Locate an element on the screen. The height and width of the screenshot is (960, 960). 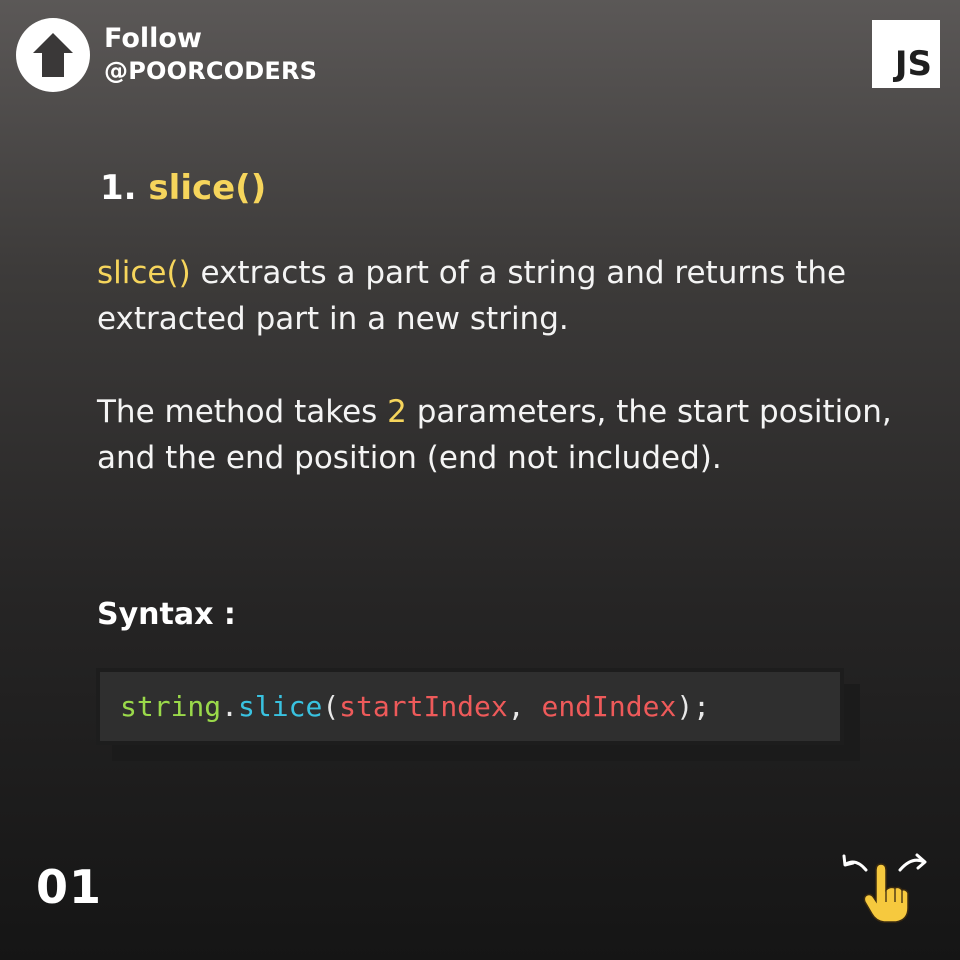
para2-highlight: 2 is located at coordinates (397, 412).